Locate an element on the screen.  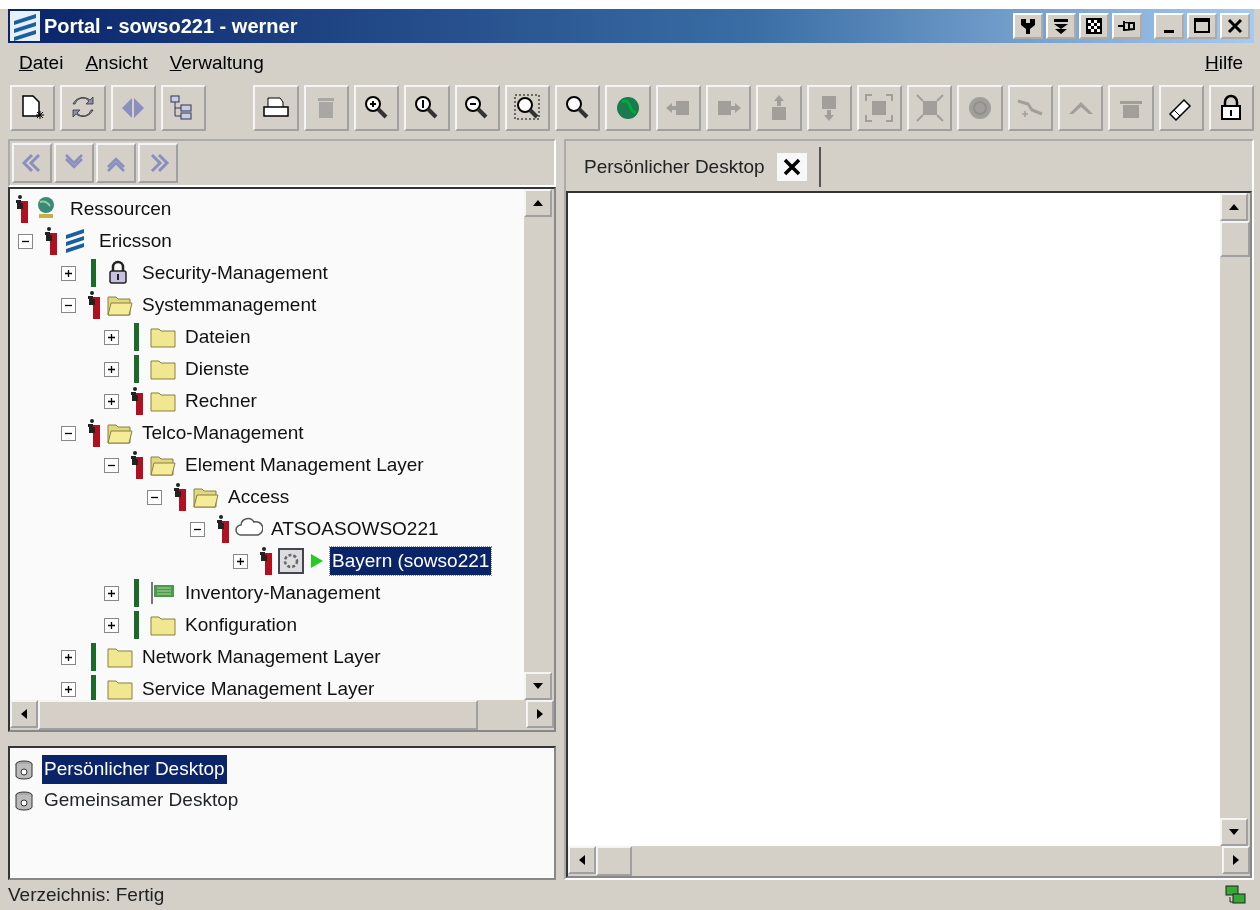
tree-item: Ericsson is located at coordinates (135, 241).